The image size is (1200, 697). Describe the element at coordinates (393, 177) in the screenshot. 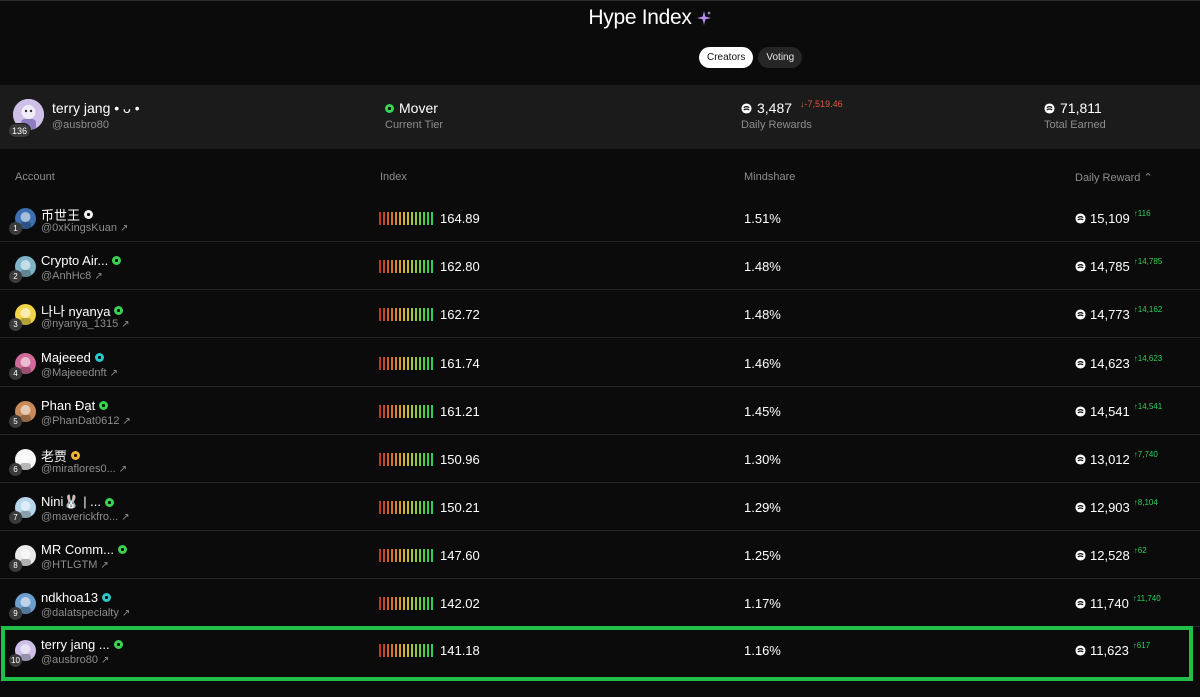

I see `column-header-index: Index` at that location.